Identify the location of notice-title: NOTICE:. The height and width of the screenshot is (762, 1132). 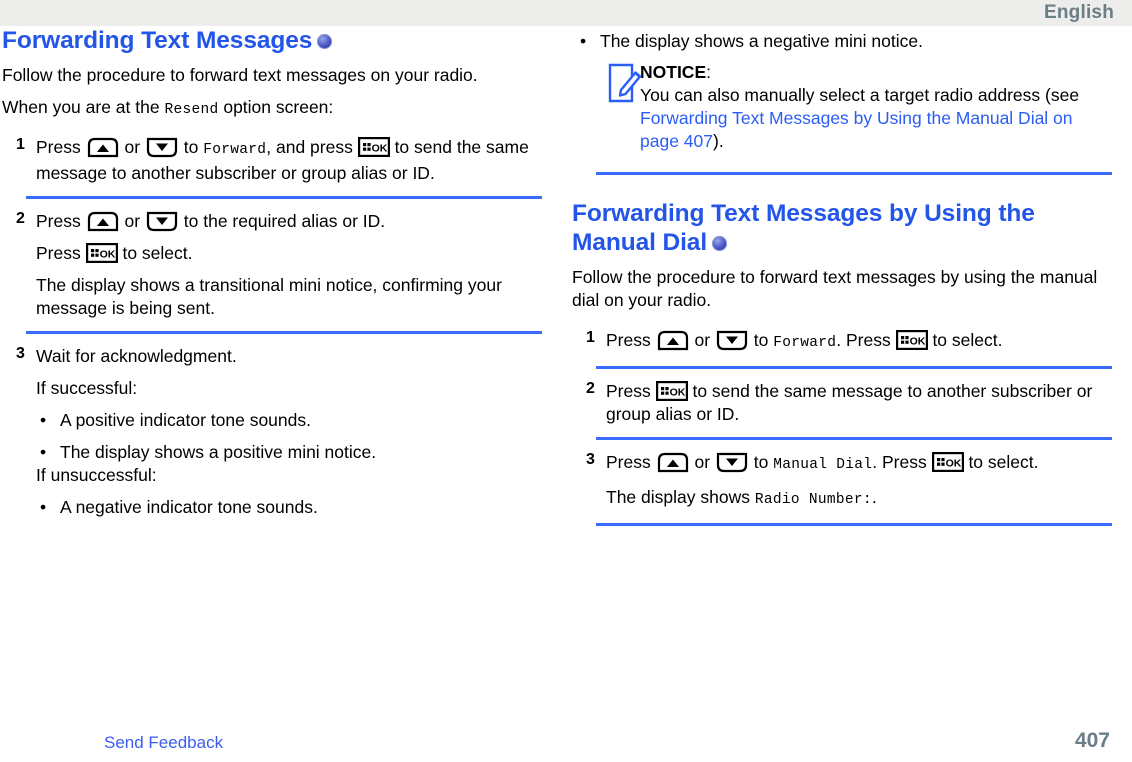
(876, 72).